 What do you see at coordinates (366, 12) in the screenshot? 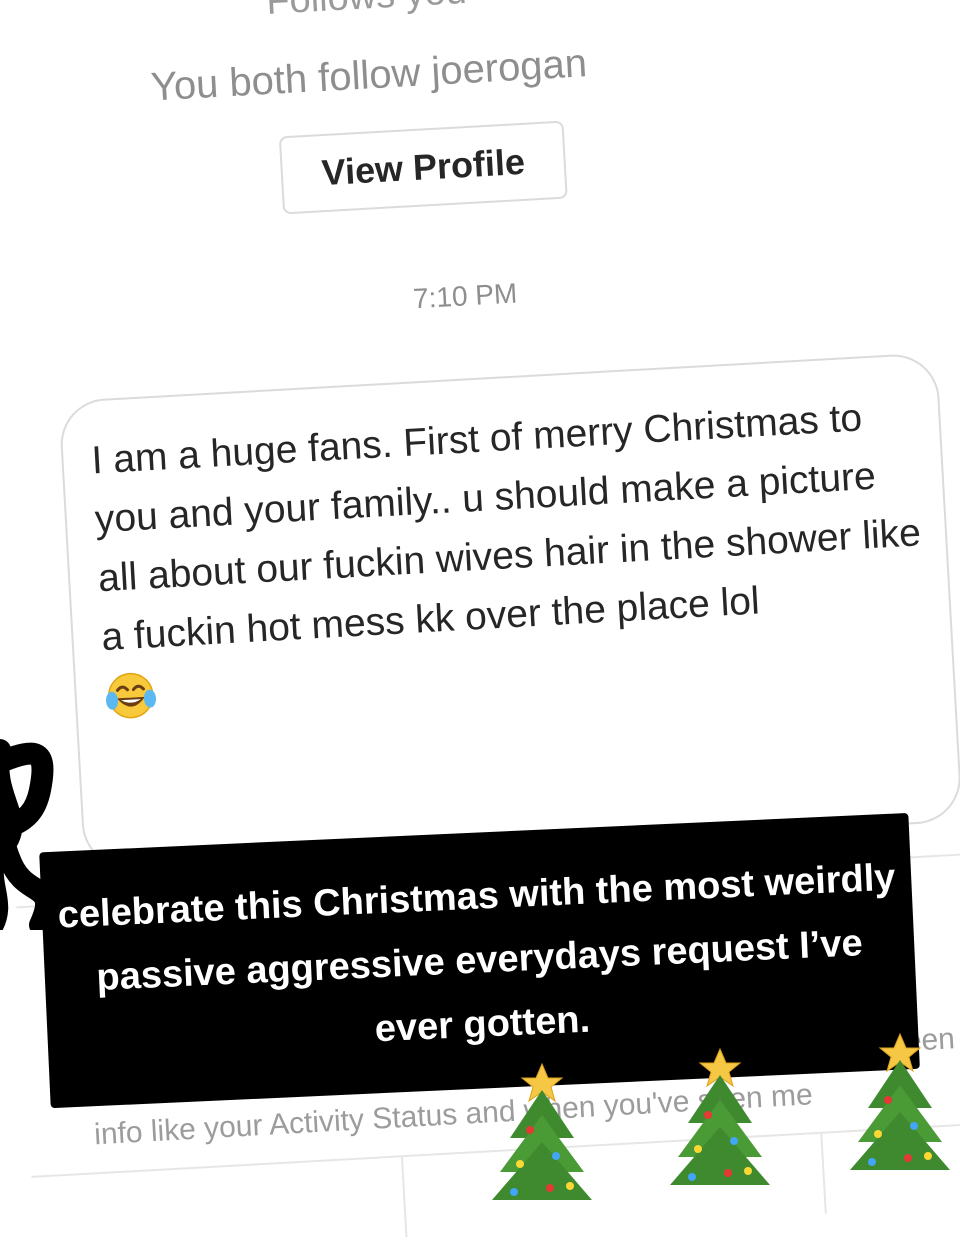
I see `follows-you-text: Follows you` at bounding box center [366, 12].